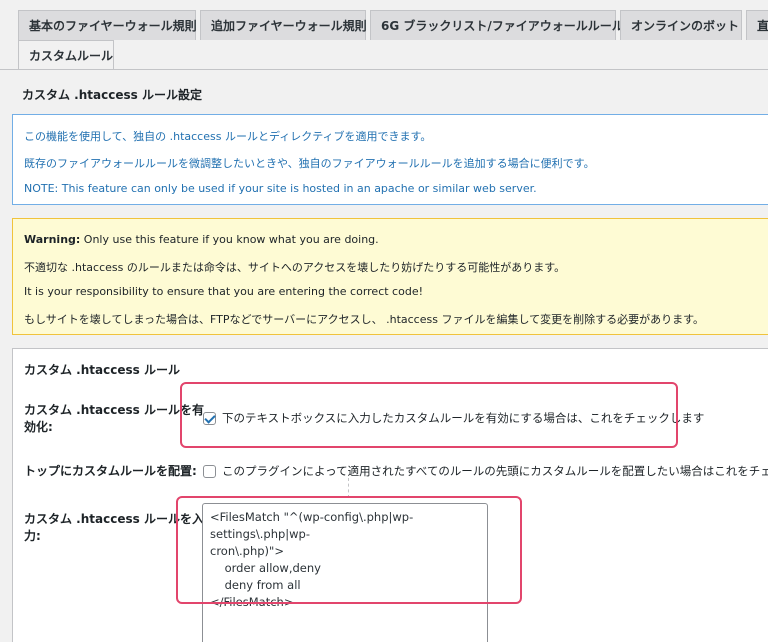 The width and height of the screenshot is (768, 642). Describe the element at coordinates (32, 536) in the screenshot. I see `input-label-line-2: 力:` at that location.